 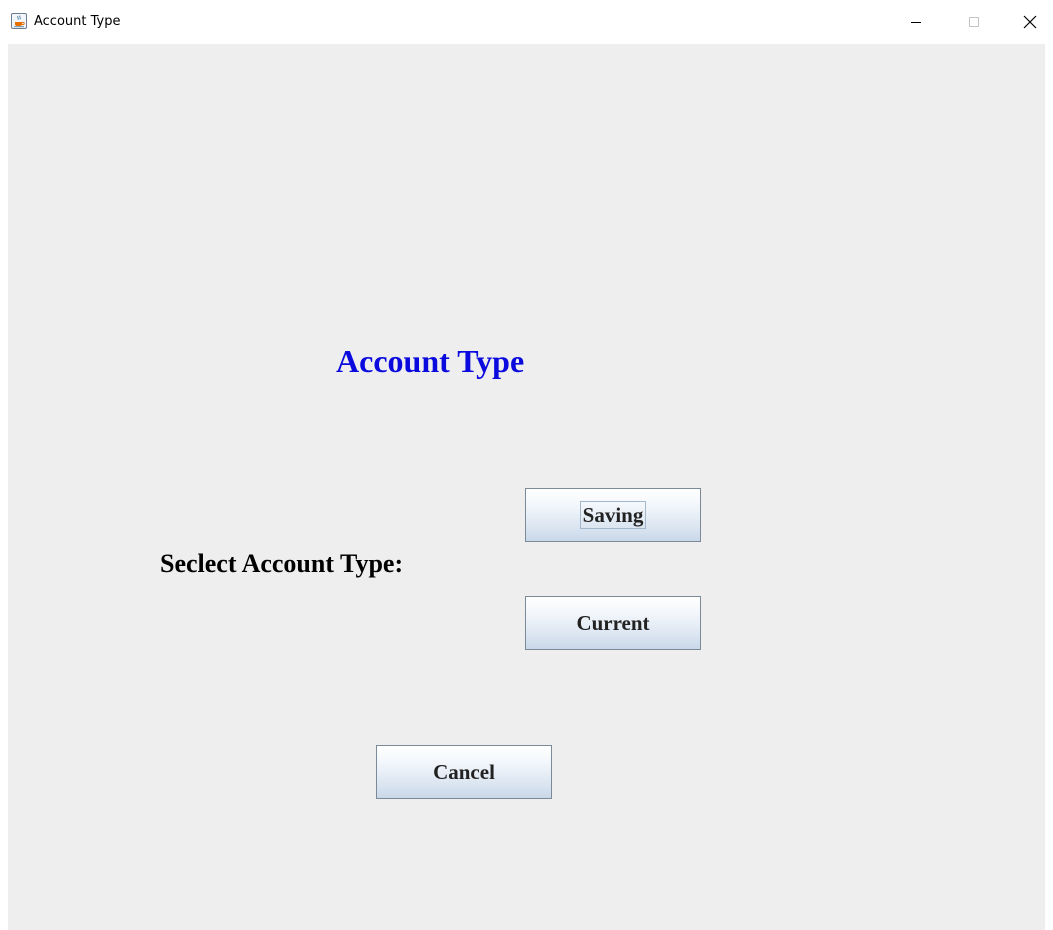 I want to click on cancel-button-label: Cancel, so click(x=464, y=772).